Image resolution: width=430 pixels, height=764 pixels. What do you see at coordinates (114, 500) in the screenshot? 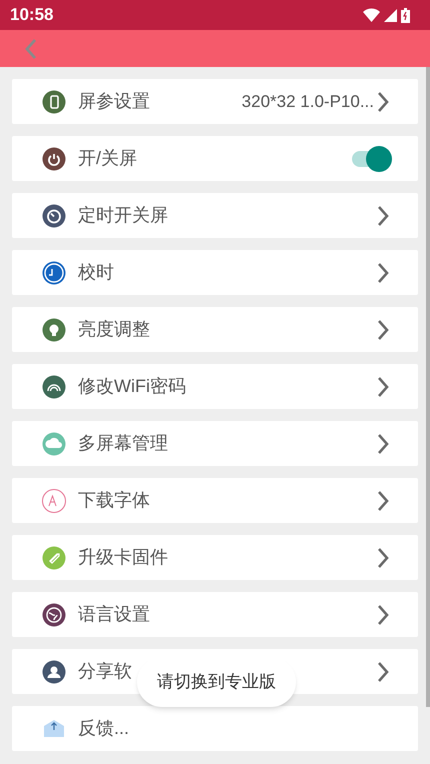
I see `row-label: 下载字体` at bounding box center [114, 500].